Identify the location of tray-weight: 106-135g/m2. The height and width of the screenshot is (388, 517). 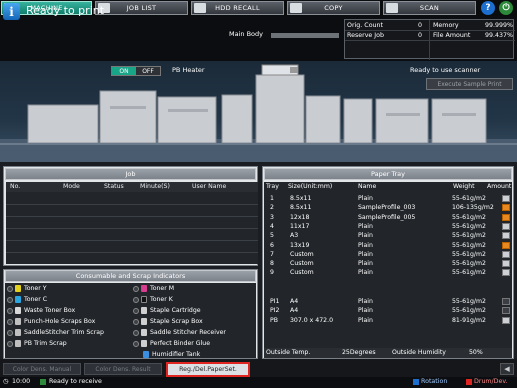
(473, 208).